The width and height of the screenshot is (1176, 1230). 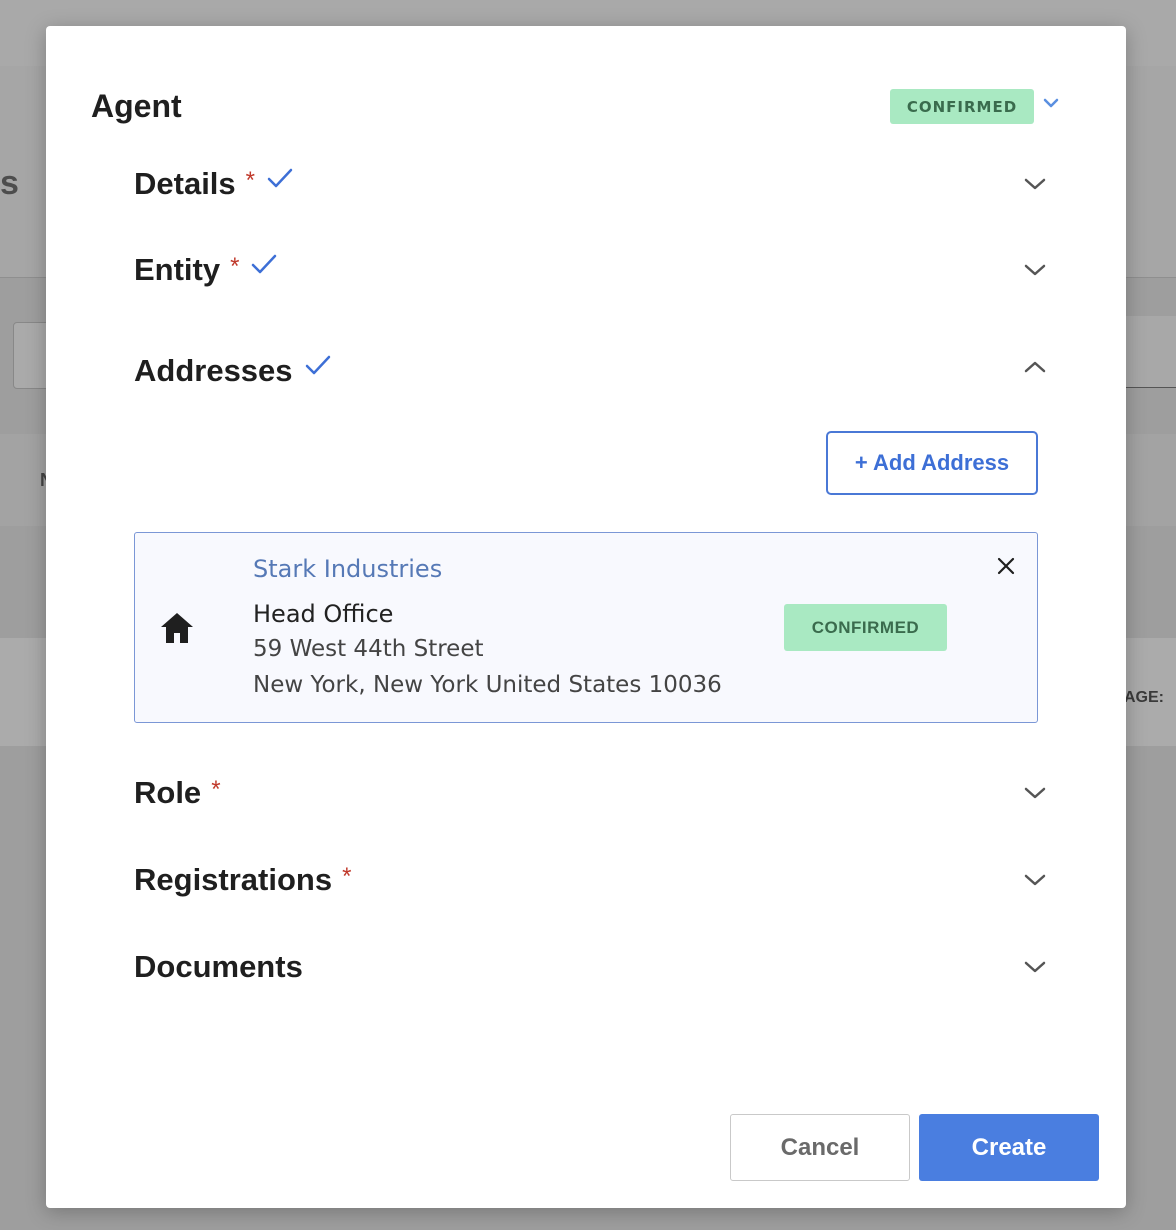 What do you see at coordinates (590, 793) in the screenshot?
I see `section-role: Role *` at bounding box center [590, 793].